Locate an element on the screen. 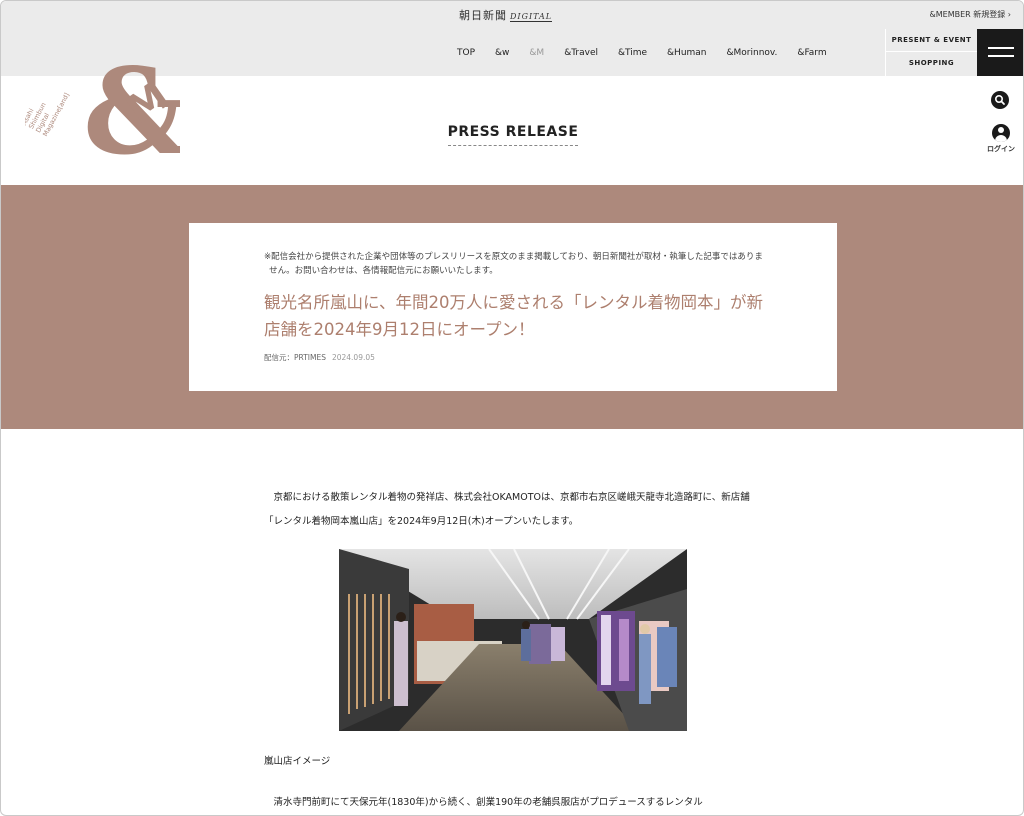 The width and height of the screenshot is (1024, 816). image-caption: 嵐山店イメージ is located at coordinates (297, 761).